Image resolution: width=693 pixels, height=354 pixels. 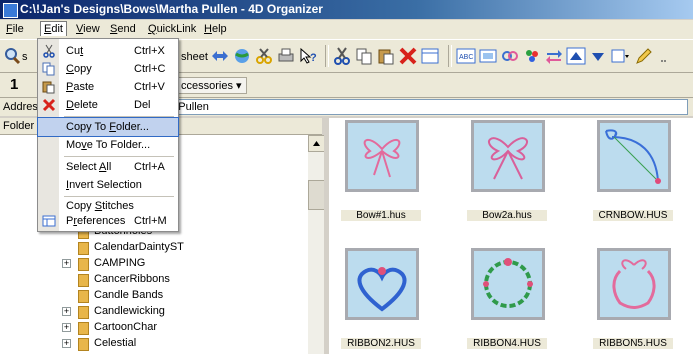 What do you see at coordinates (554, 56) in the screenshot?
I see `transfer-arrows-icon` at bounding box center [554, 56].